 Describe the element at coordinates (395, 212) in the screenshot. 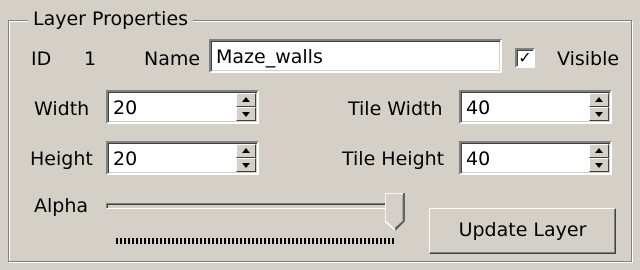

I see `alpha-slider-thumb` at that location.